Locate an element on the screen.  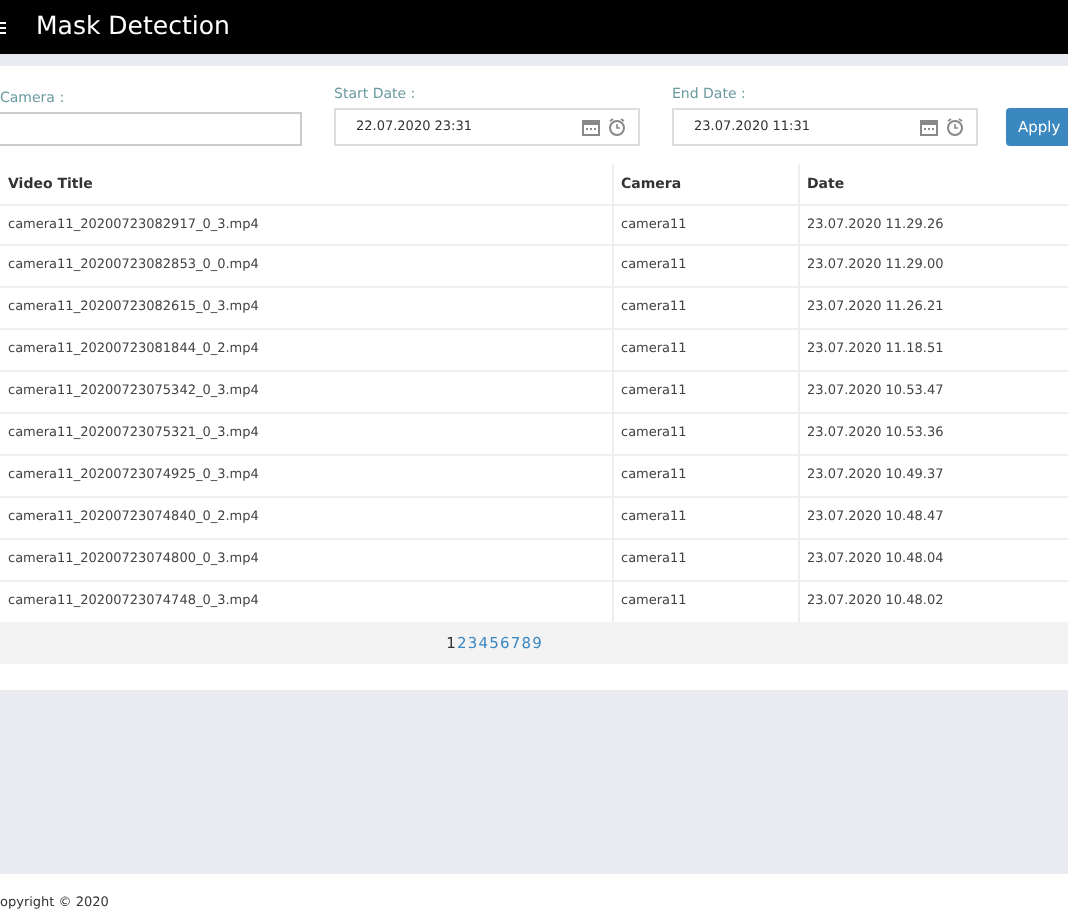
menu-icon is located at coordinates (3, 27).